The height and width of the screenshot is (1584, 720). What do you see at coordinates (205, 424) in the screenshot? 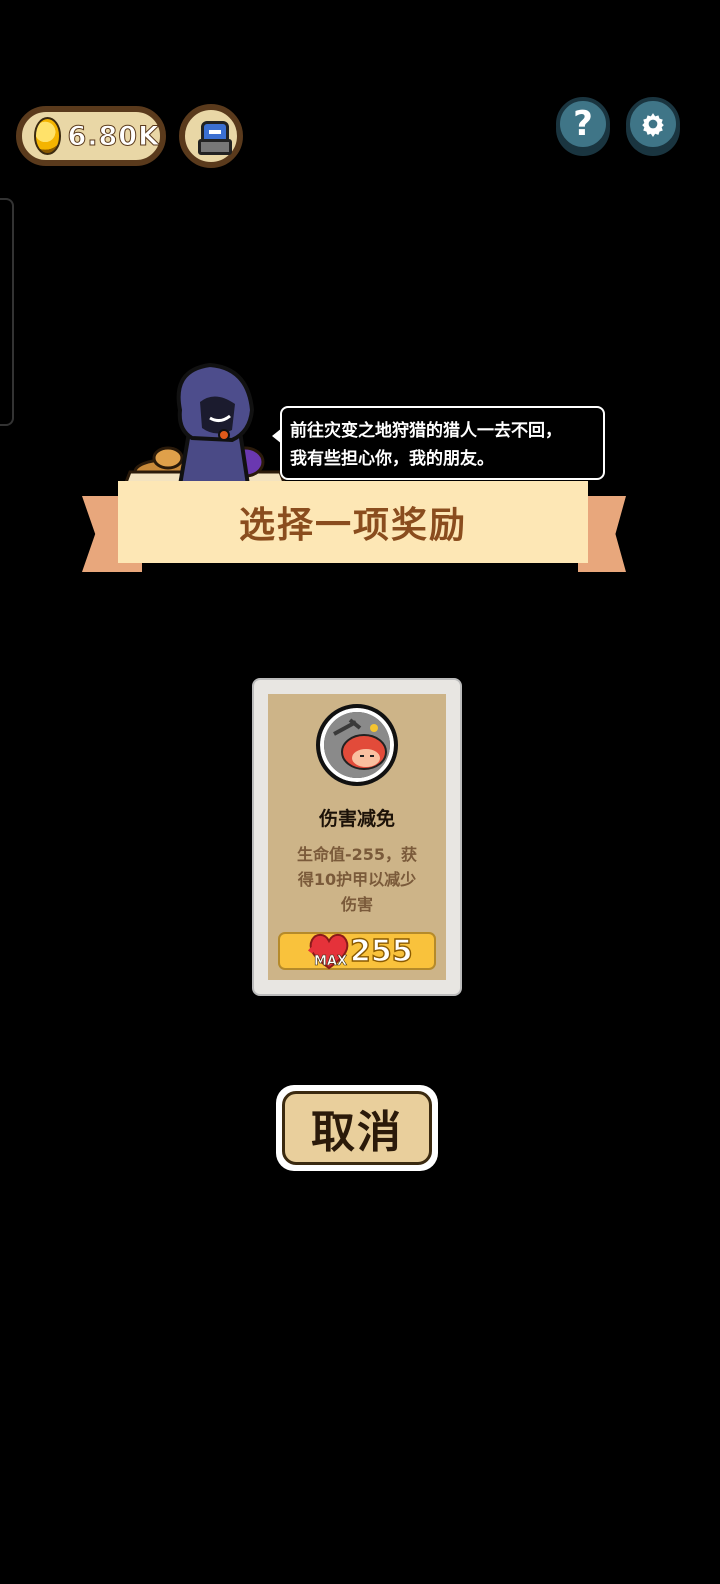
I see `hooded-merchant-character` at bounding box center [205, 424].